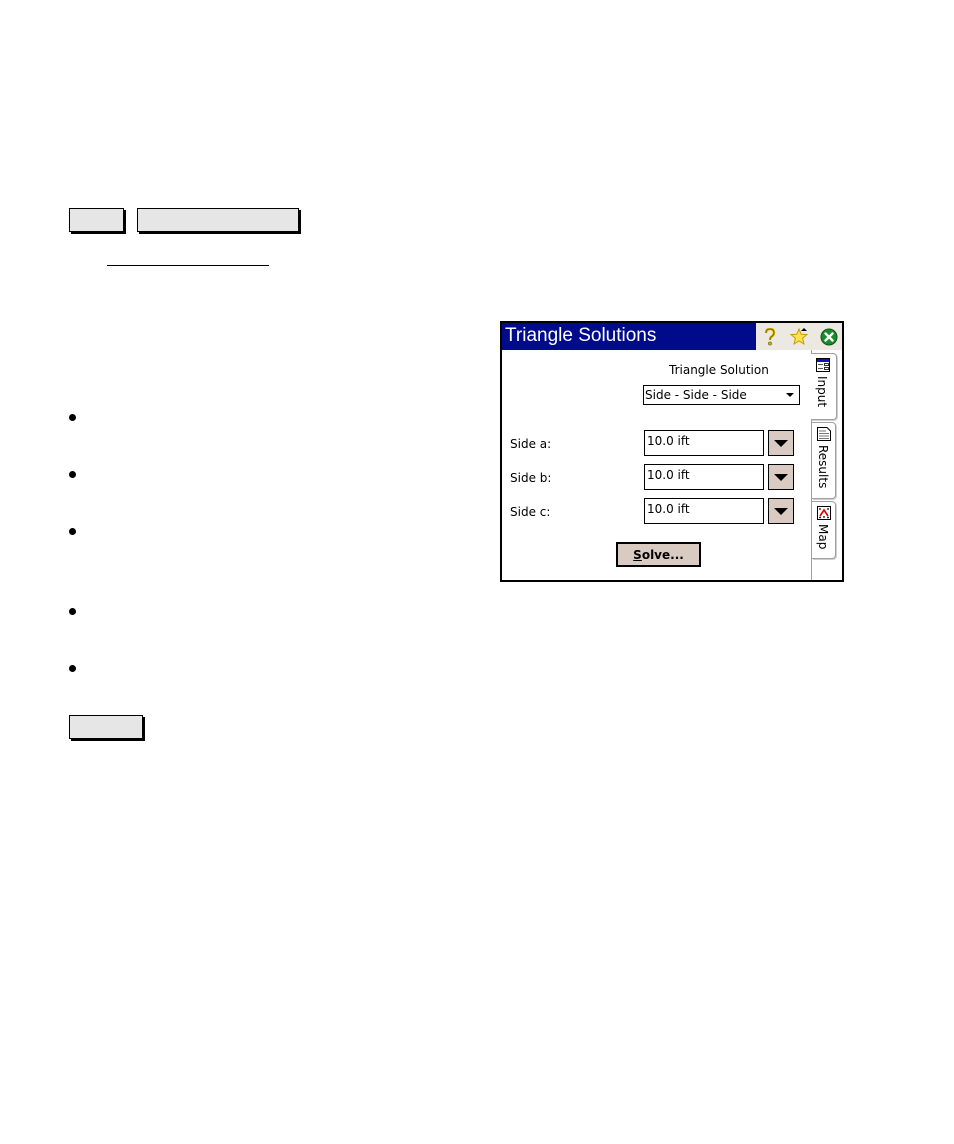 The height and width of the screenshot is (1144, 954). Describe the element at coordinates (188, 265) in the screenshot. I see `underline-rule` at that location.